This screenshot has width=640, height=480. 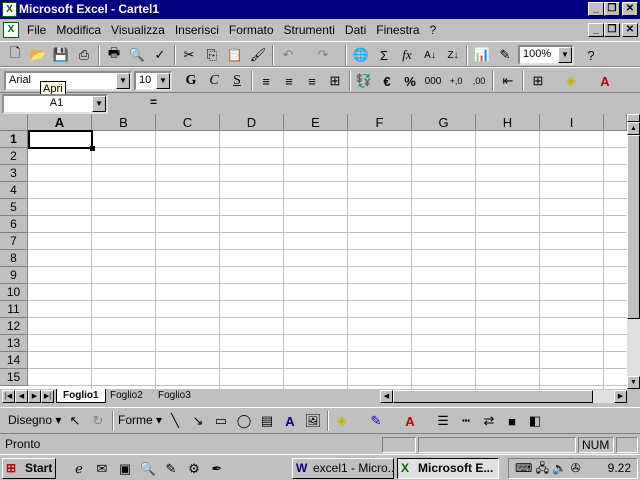 I want to click on vertical-scrollbar: ▲ ▼, so click(x=633, y=251).